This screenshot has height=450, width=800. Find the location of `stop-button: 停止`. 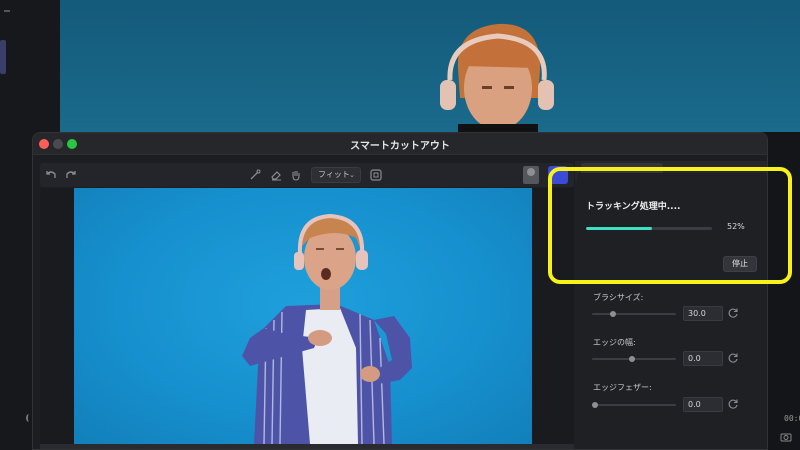

stop-button: 停止 is located at coordinates (740, 264).